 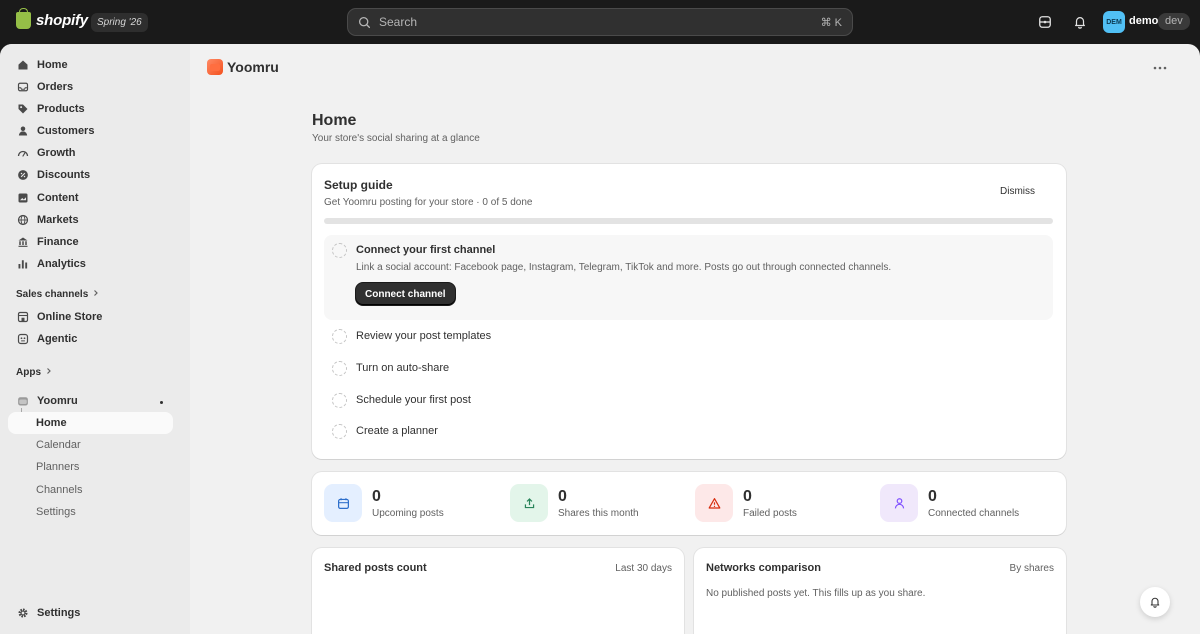 What do you see at coordinates (215, 67) in the screenshot?
I see `yoomru-logo-icon` at bounding box center [215, 67].